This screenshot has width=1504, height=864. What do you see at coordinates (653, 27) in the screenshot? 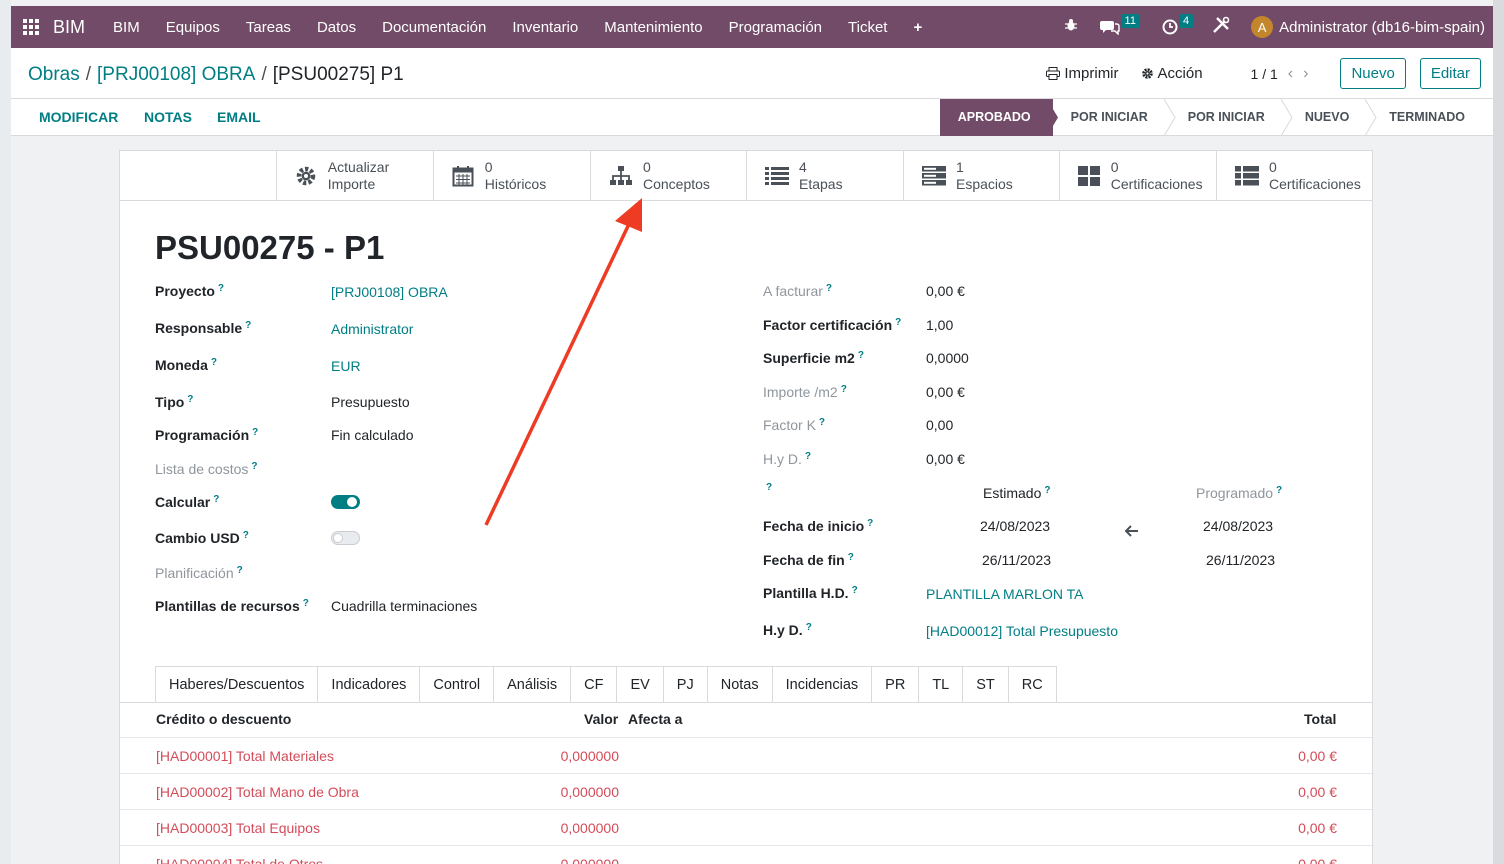
I see `menu-item-mantenimiento: Mantenimiento` at bounding box center [653, 27].